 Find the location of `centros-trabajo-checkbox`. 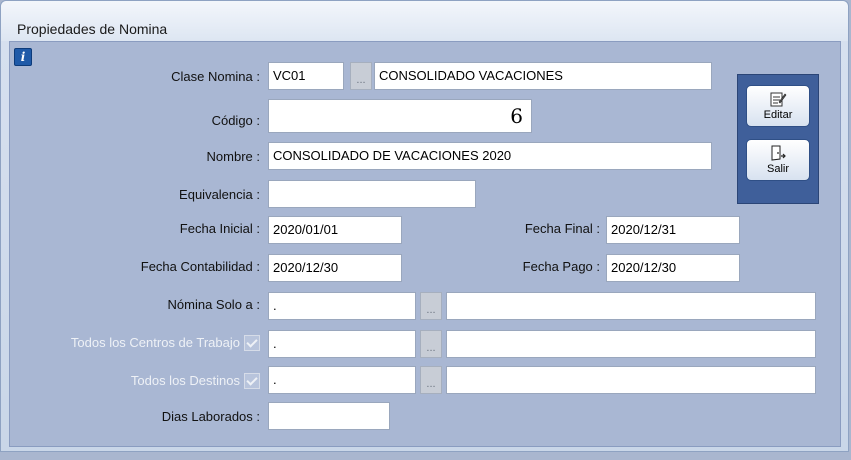

centros-trabajo-checkbox is located at coordinates (252, 342).